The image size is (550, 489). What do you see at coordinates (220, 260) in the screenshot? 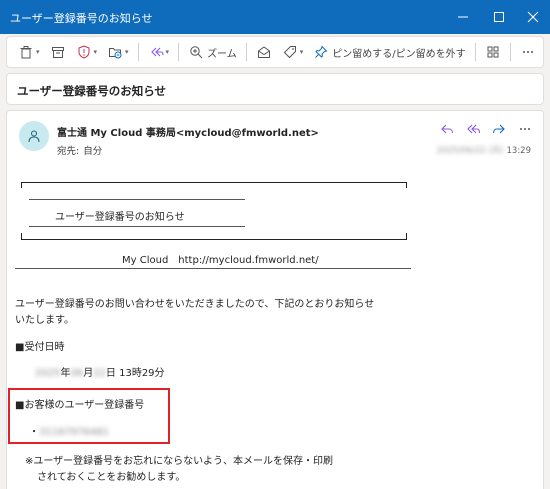
I see `site-line: My Cloud http://mycloud.fmworld.net/` at bounding box center [220, 260].